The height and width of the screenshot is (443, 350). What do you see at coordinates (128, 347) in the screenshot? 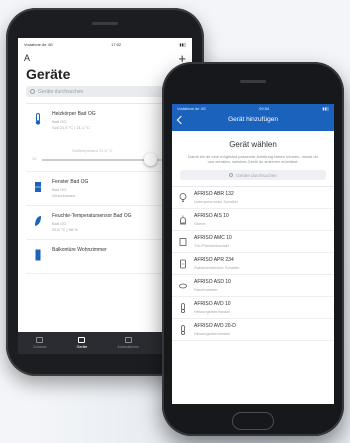
I see `tab-label: Automationen` at bounding box center [128, 347].